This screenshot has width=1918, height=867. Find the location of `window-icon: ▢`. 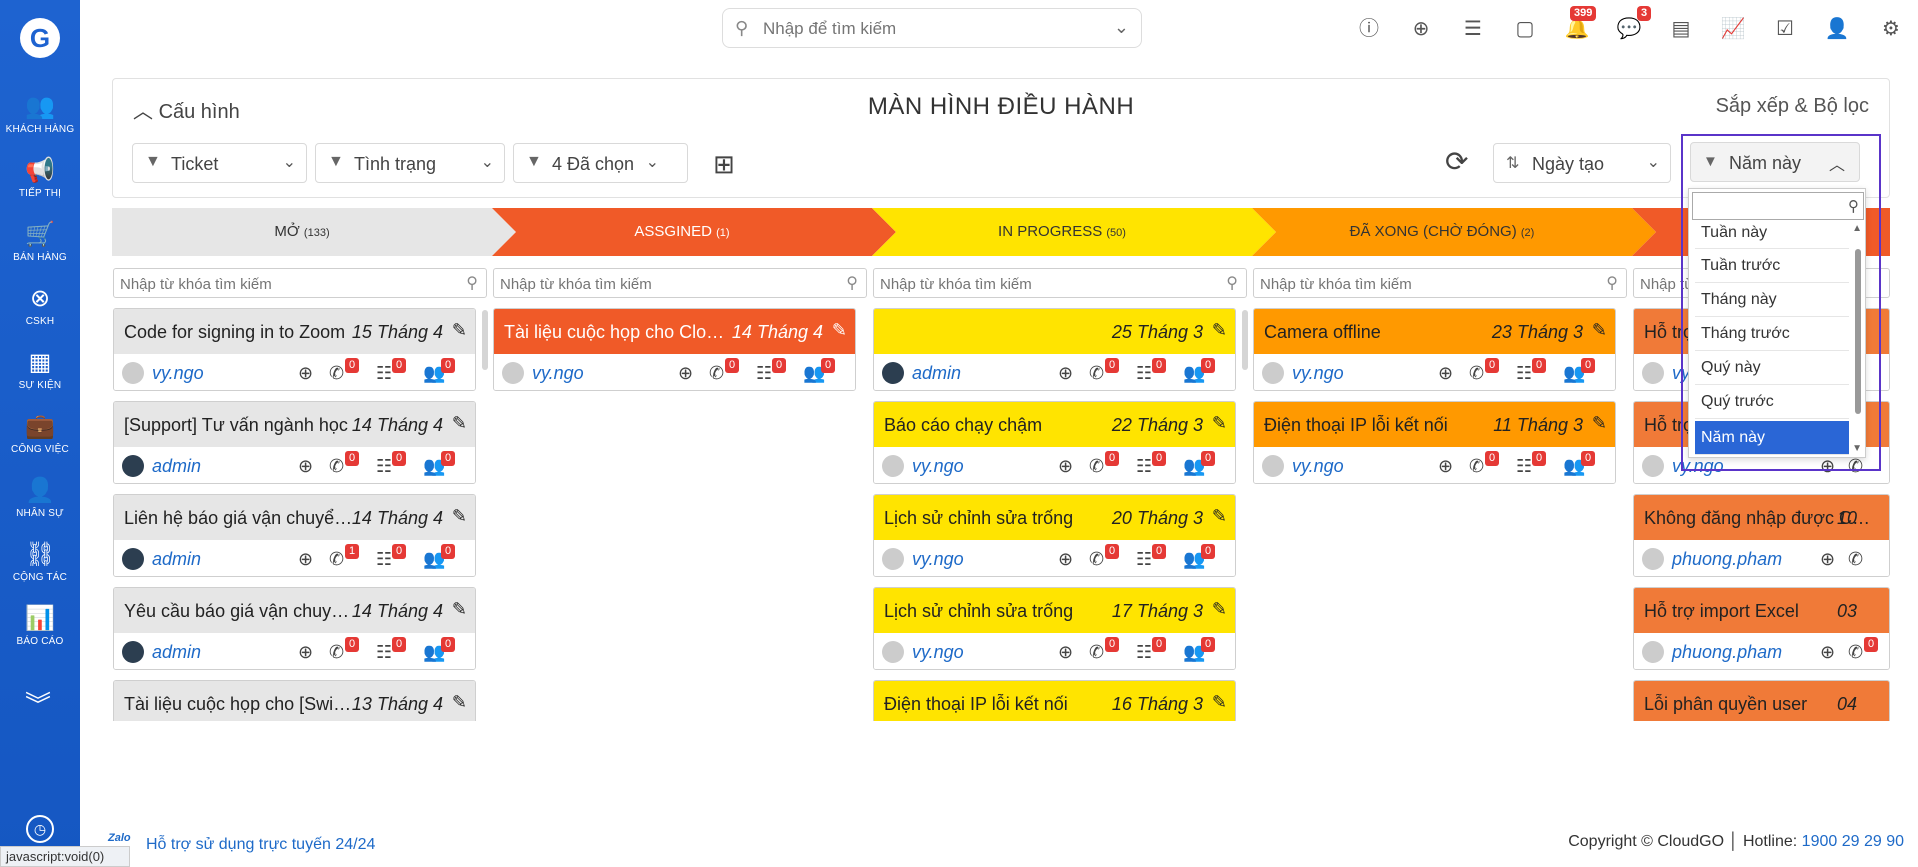

window-icon: ▢ is located at coordinates (1525, 29).